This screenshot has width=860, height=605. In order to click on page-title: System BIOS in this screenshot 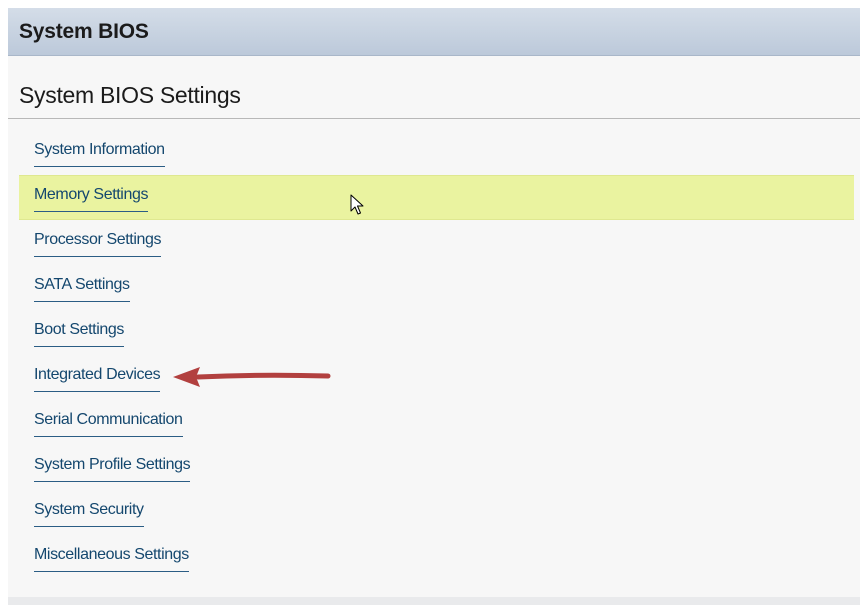, I will do `click(84, 31)`.